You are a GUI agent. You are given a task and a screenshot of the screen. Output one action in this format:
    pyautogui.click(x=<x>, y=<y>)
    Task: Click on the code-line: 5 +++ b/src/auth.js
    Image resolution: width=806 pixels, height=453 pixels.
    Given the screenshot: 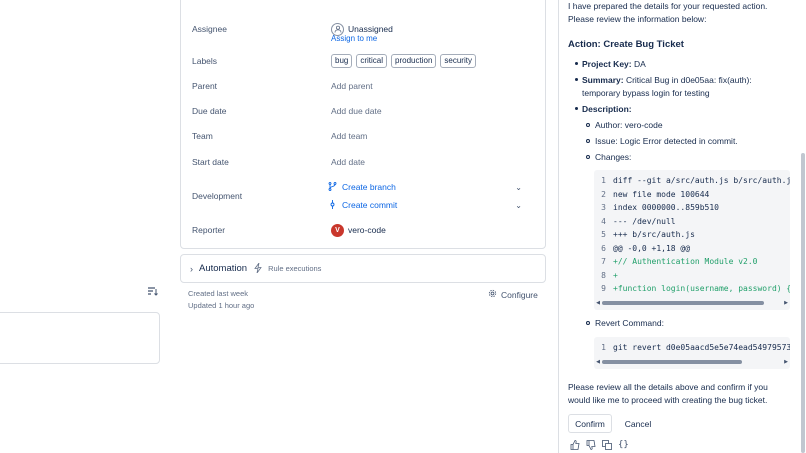 What is the action you would take?
    pyautogui.click(x=692, y=235)
    